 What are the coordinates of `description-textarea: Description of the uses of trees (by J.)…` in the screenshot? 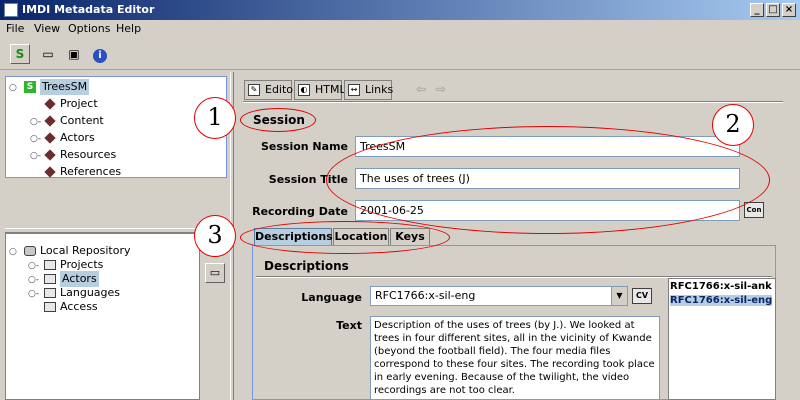 It's located at (515, 358).